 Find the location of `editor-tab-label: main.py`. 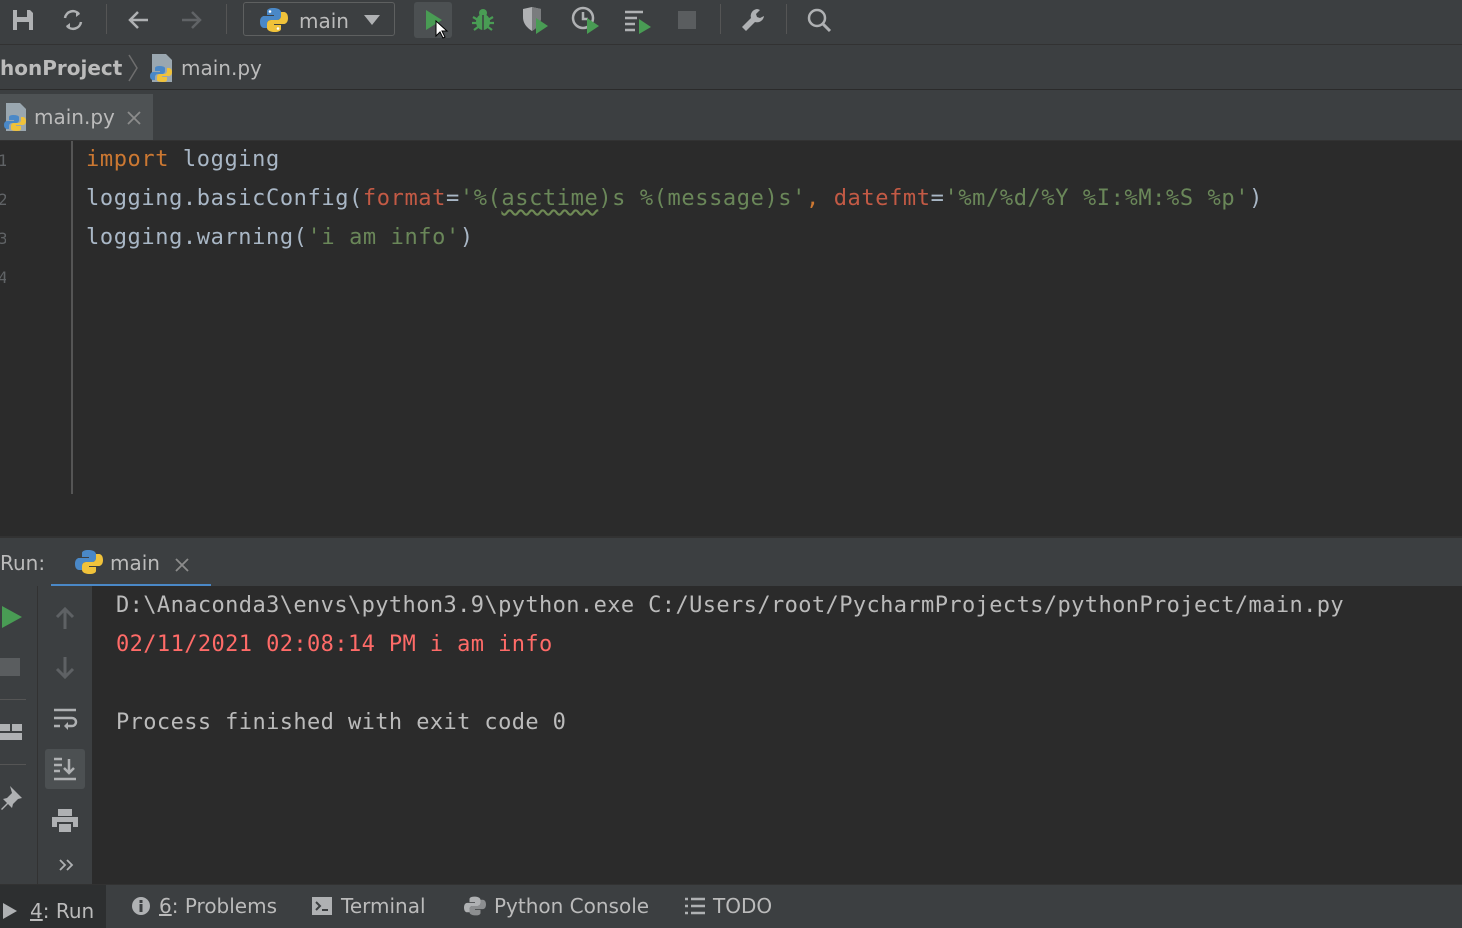

editor-tab-label: main.py is located at coordinates (74, 117).